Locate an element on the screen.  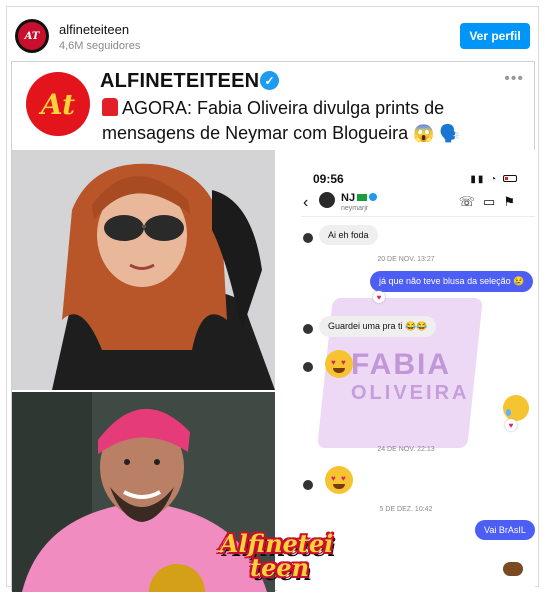
headline-emojis: 😱 🗣️ is located at coordinates (437, 133).